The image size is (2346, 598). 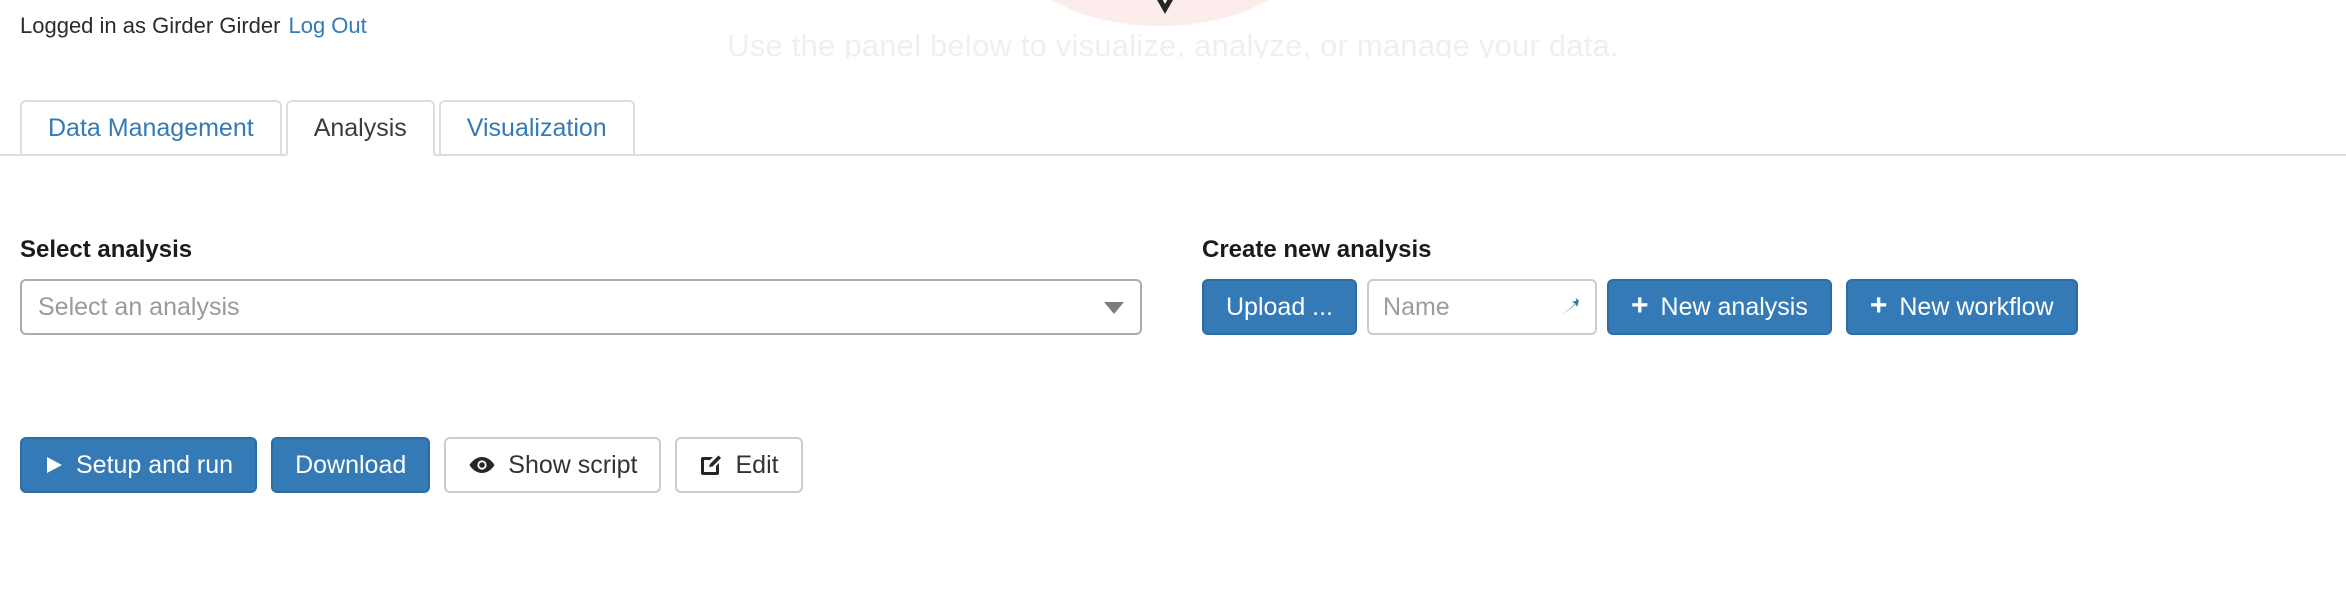 I want to click on session-status: Logged in as Girder Girder Log Out, so click(x=193, y=26).